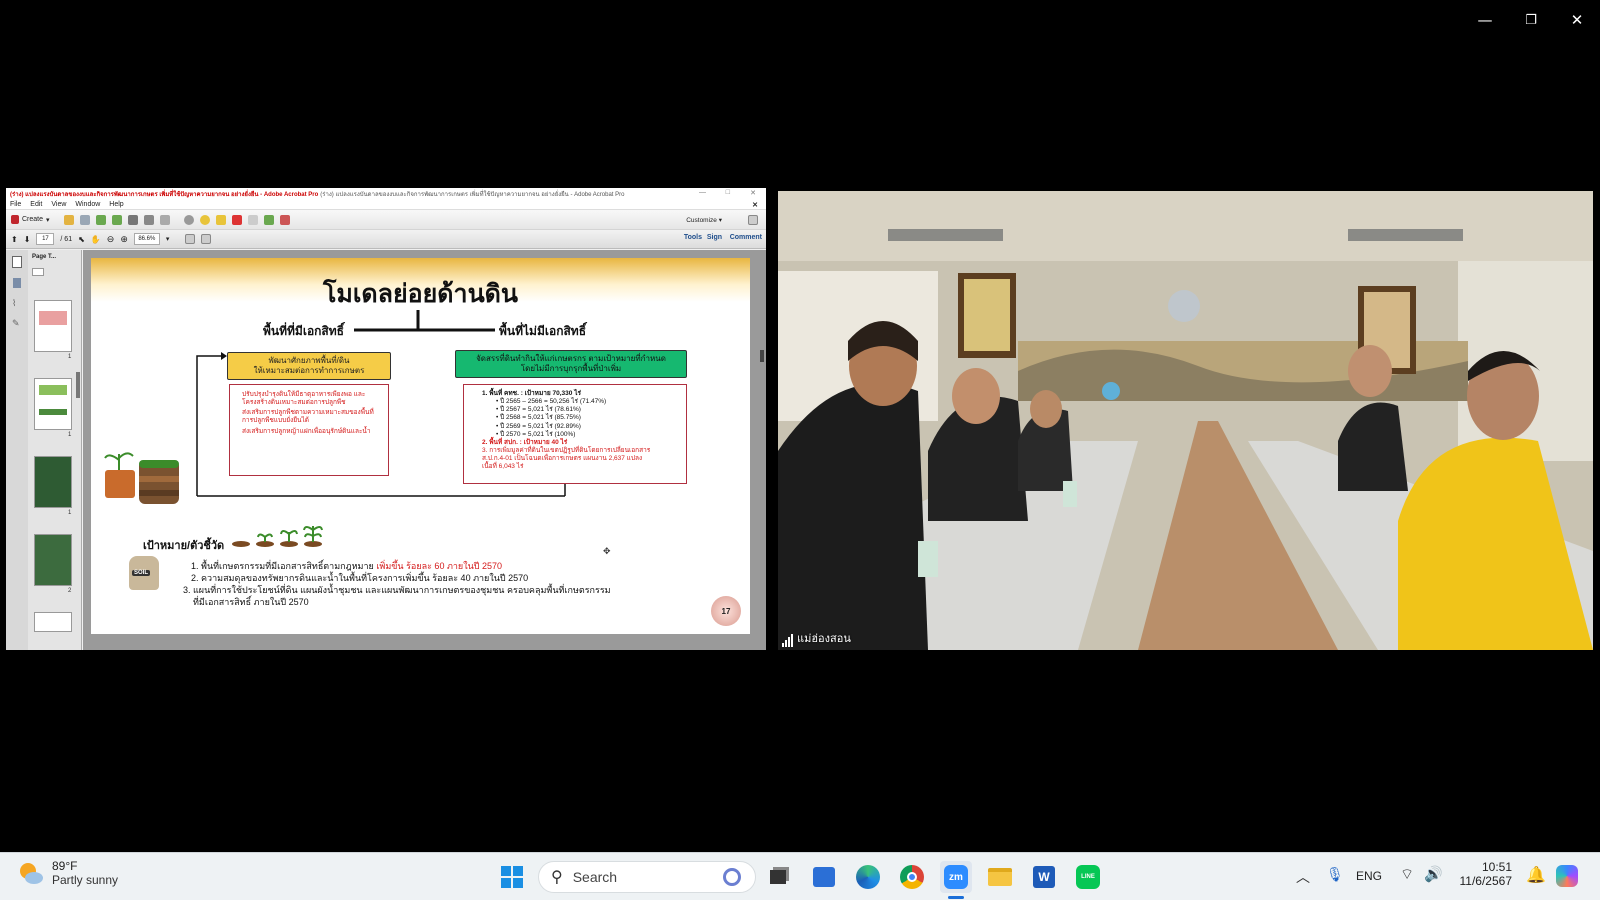 The image size is (1600, 900). Describe the element at coordinates (1369, 876) in the screenshot. I see `language-indicator: ENG` at that location.